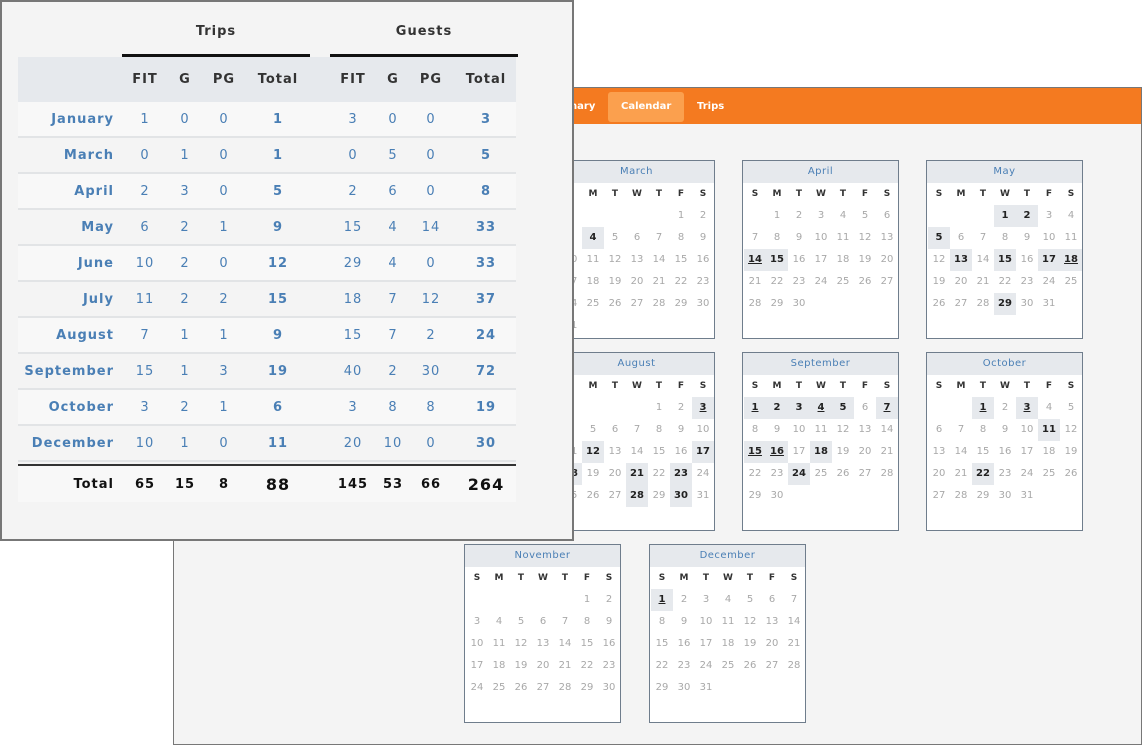 Image resolution: width=1143 pixels, height=745 pixels. Describe the element at coordinates (185, 443) in the screenshot. I see `trips-cell: 1` at that location.